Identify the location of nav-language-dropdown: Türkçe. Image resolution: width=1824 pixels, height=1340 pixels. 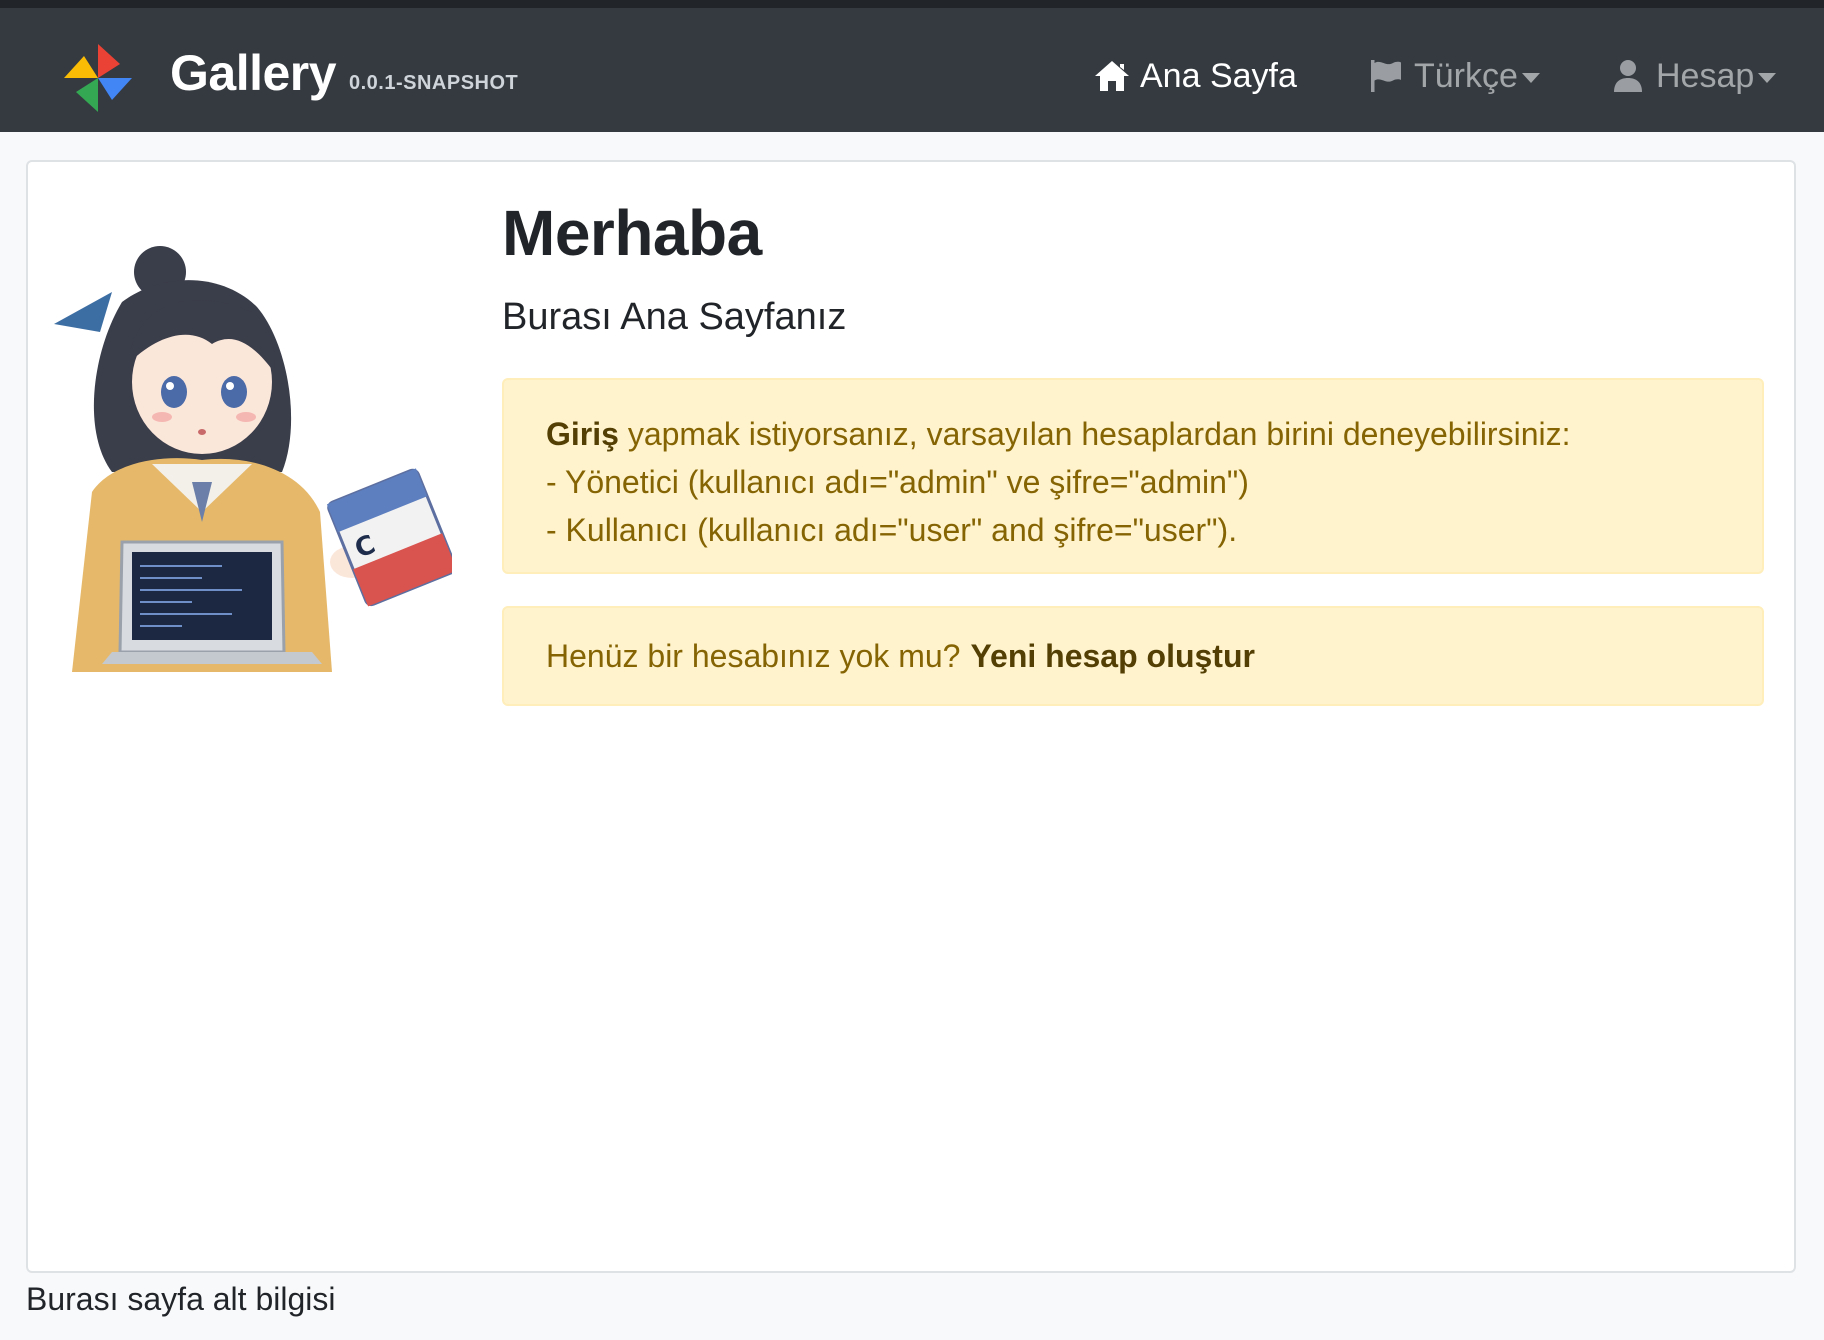
(1453, 76).